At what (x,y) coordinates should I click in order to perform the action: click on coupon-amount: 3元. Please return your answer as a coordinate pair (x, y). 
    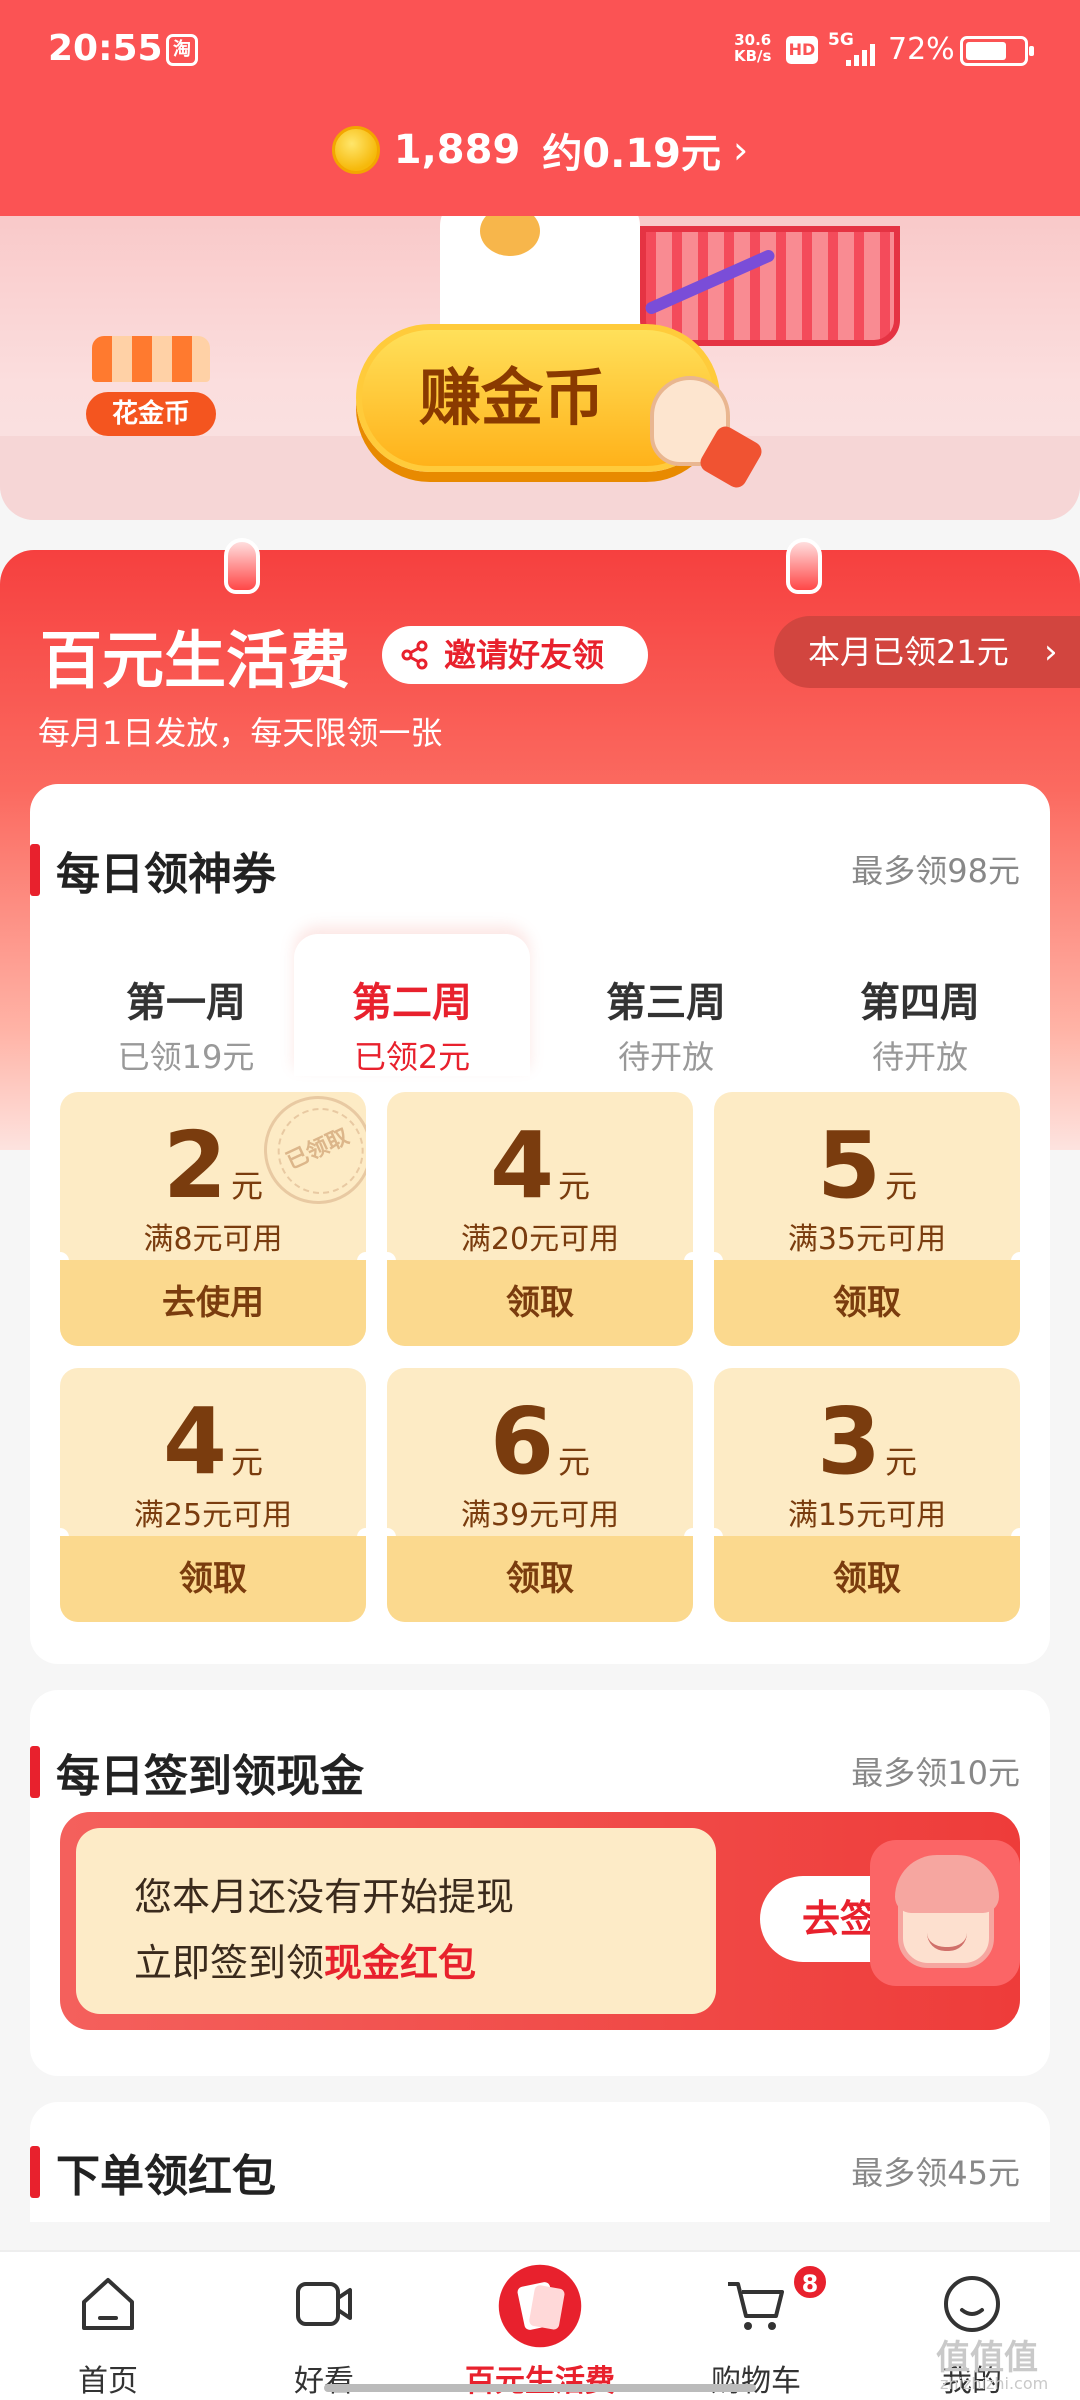
    Looking at the image, I should click on (867, 1441).